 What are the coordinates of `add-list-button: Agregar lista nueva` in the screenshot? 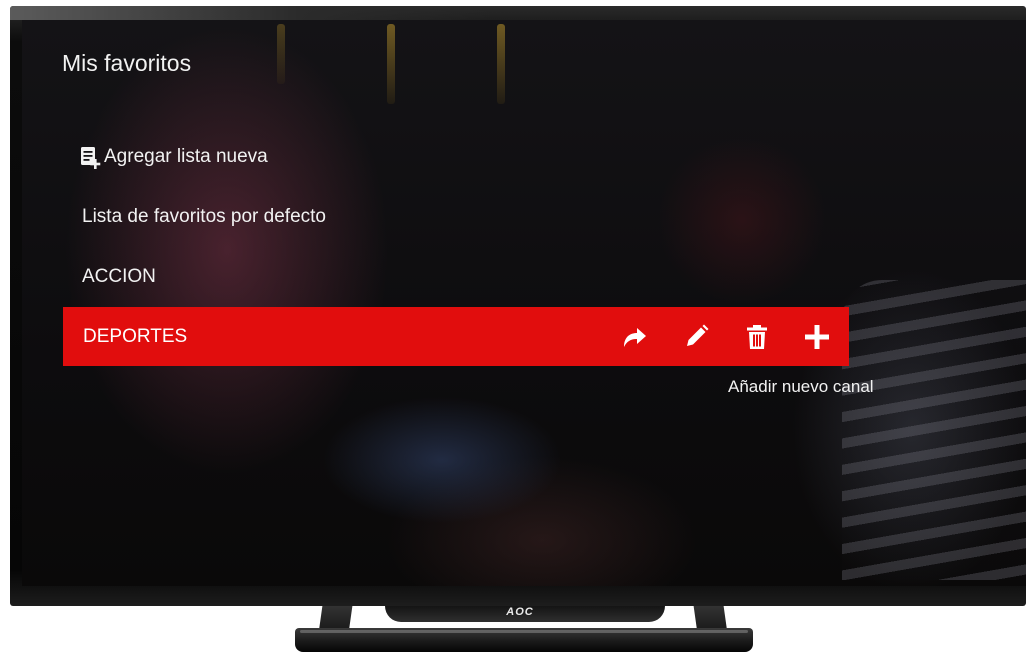 It's located at (174, 157).